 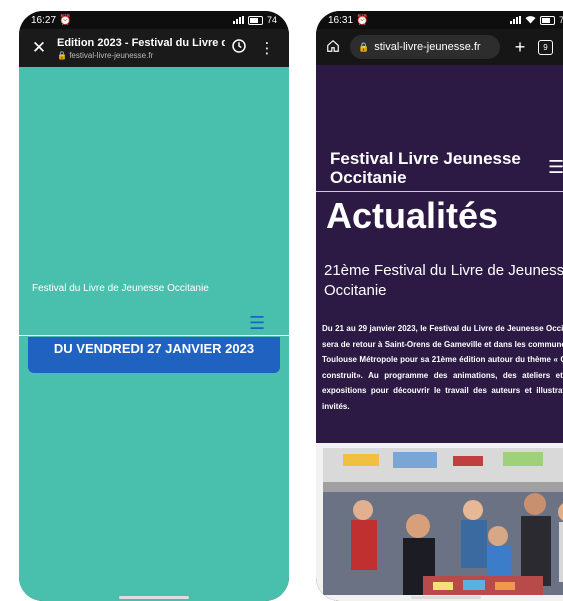 I want to click on status-bar: 16:27 ⏰ 74, so click(x=154, y=20).